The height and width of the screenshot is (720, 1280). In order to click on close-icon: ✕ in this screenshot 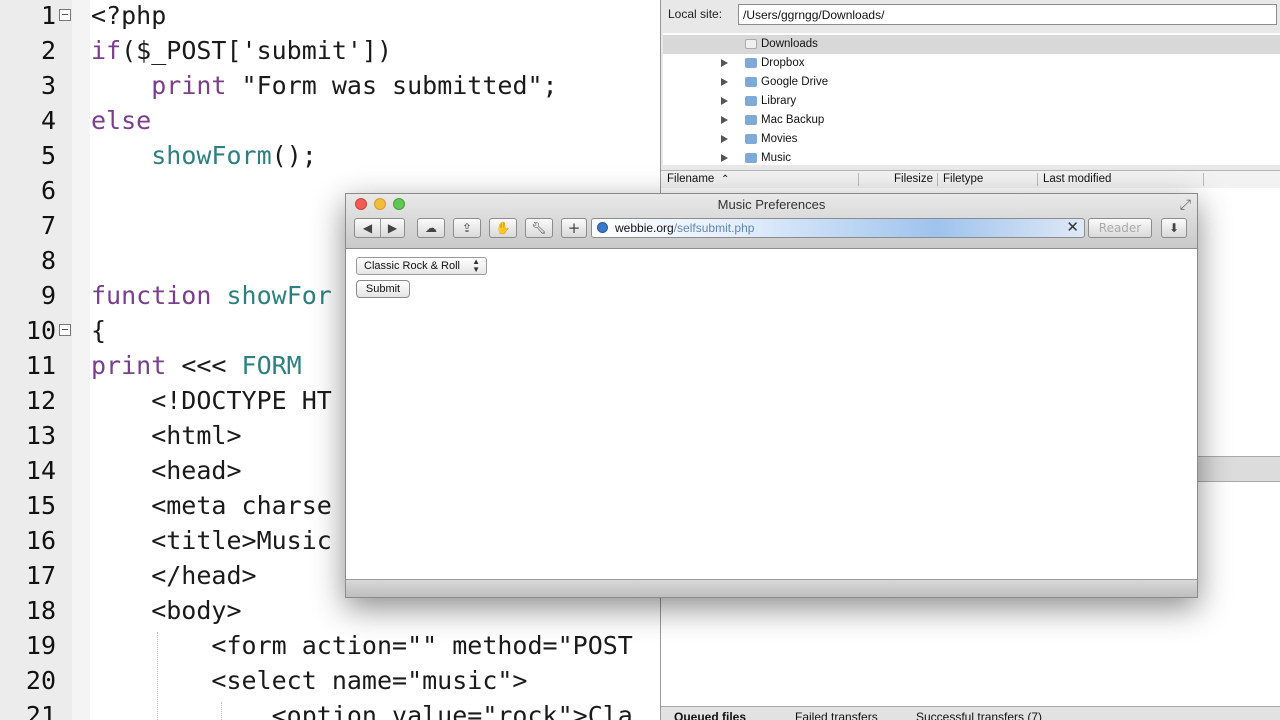, I will do `click(1072, 228)`.